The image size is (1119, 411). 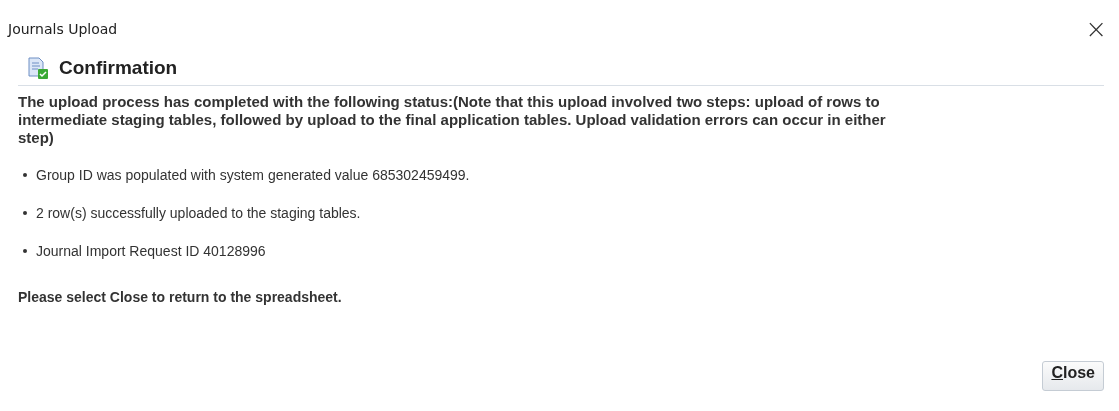 I want to click on window-title: Journals Upload, so click(x=63, y=29).